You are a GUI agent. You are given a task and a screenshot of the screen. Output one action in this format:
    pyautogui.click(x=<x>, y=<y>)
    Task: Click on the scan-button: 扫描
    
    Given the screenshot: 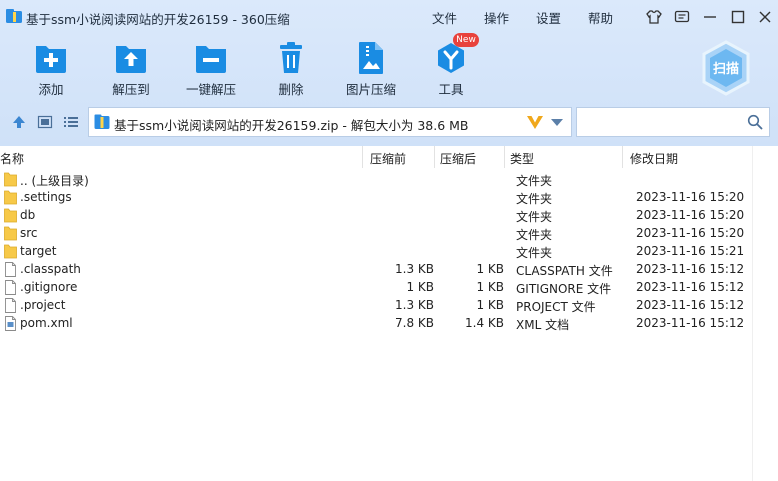 What is the action you would take?
    pyautogui.click(x=726, y=68)
    